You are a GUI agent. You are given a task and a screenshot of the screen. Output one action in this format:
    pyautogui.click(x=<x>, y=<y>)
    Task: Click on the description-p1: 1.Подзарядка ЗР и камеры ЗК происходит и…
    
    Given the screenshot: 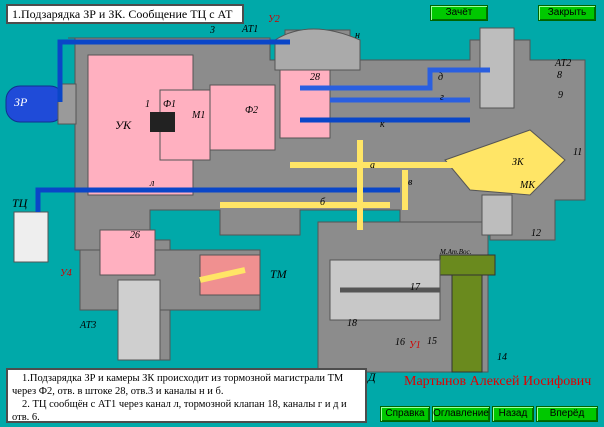 What is the action you would take?
    pyautogui.click(x=178, y=385)
    